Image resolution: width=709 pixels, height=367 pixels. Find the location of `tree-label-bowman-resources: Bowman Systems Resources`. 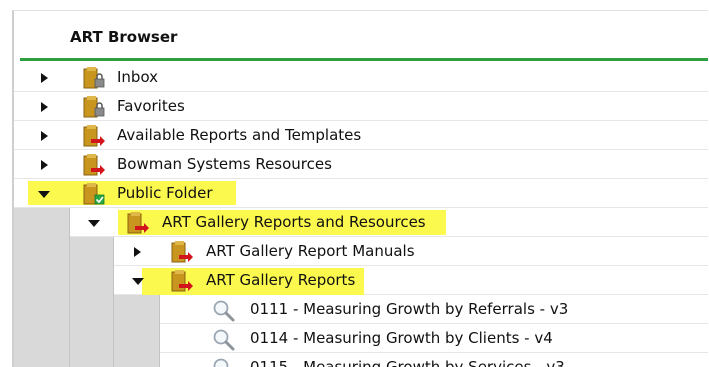

tree-label-bowman-resources: Bowman Systems Resources is located at coordinates (224, 164).